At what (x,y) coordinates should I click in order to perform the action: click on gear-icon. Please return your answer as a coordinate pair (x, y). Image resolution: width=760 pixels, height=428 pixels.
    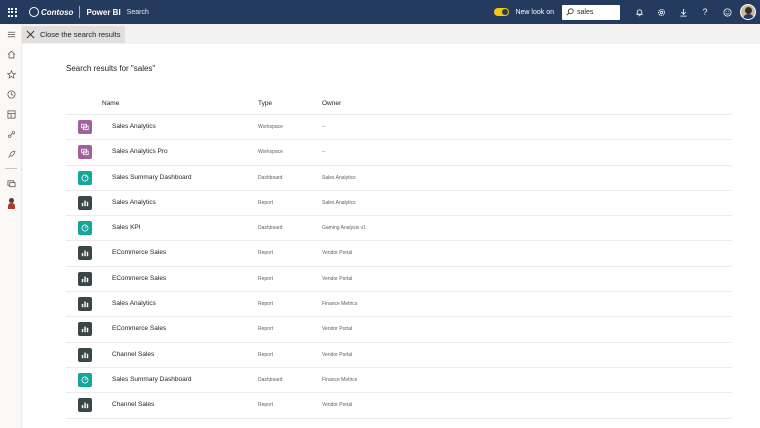
    Looking at the image, I should click on (661, 12).